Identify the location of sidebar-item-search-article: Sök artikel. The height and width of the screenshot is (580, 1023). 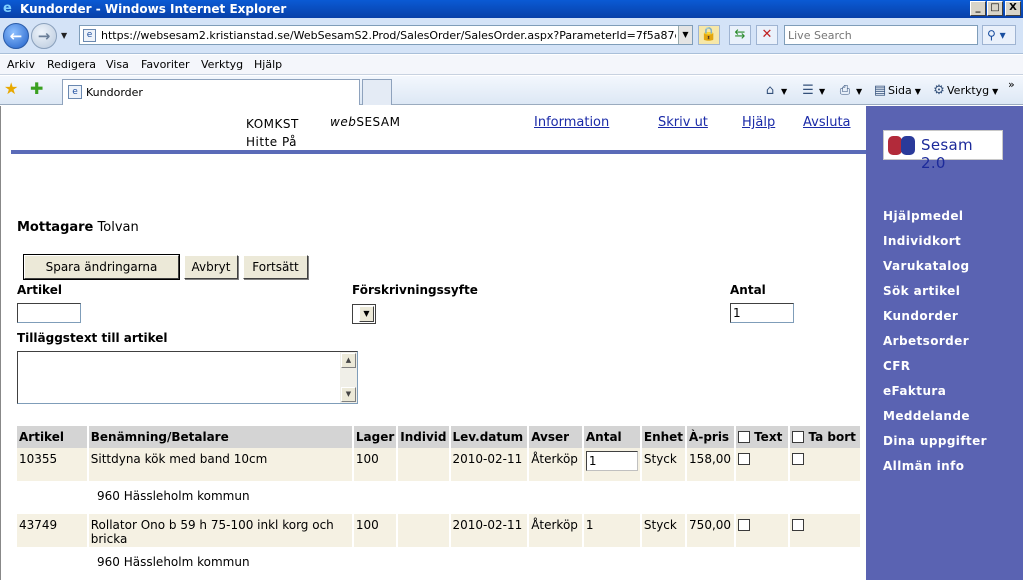
(935, 296).